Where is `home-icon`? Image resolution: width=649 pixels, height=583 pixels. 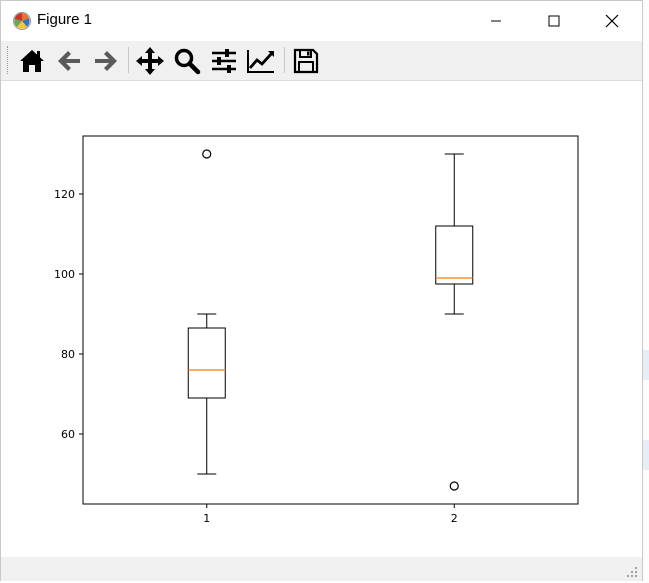
home-icon is located at coordinates (32, 61).